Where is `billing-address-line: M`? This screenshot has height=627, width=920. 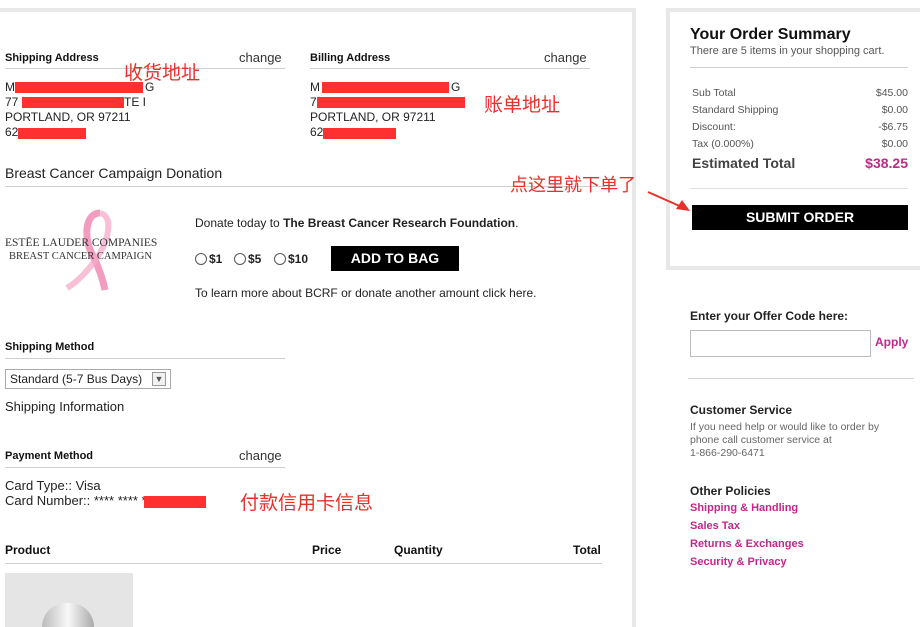
billing-address-line: M is located at coordinates (315, 87).